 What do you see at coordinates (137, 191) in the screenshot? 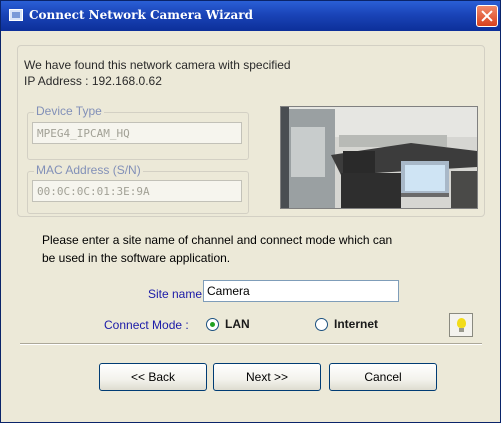
I see `mac-address-field: 00:0C:0C:01:3E:9A` at bounding box center [137, 191].